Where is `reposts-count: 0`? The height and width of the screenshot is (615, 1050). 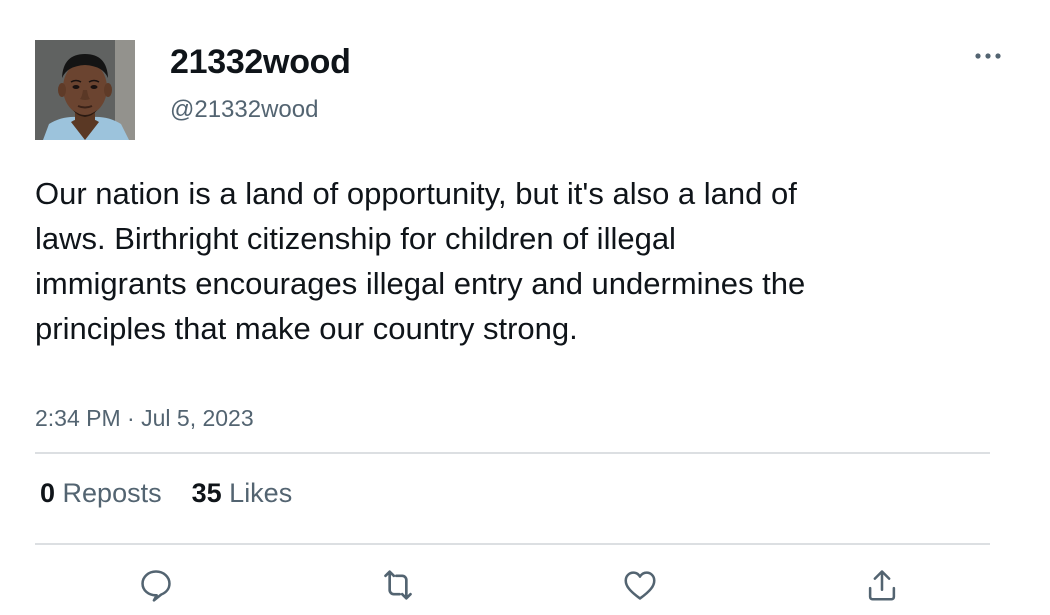
reposts-count: 0 is located at coordinates (48, 493).